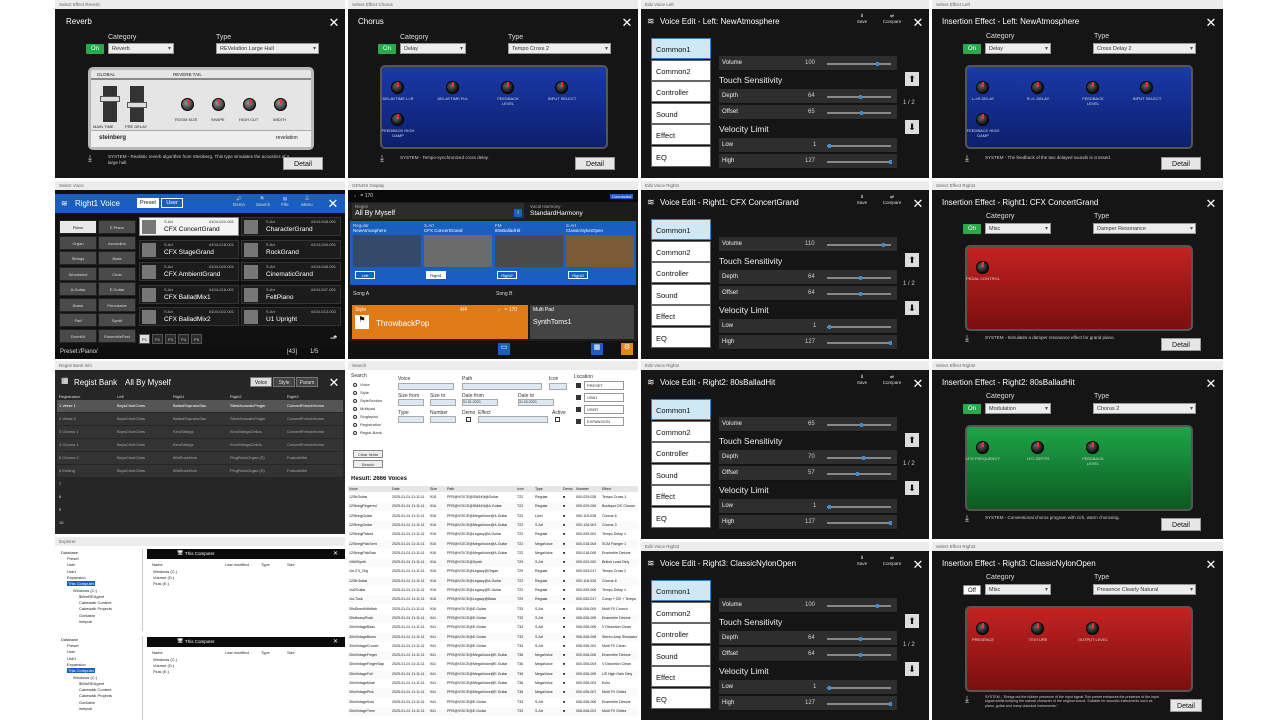 The height and width of the screenshot is (720, 1280). I want to click on on-toggle: On, so click(387, 49).